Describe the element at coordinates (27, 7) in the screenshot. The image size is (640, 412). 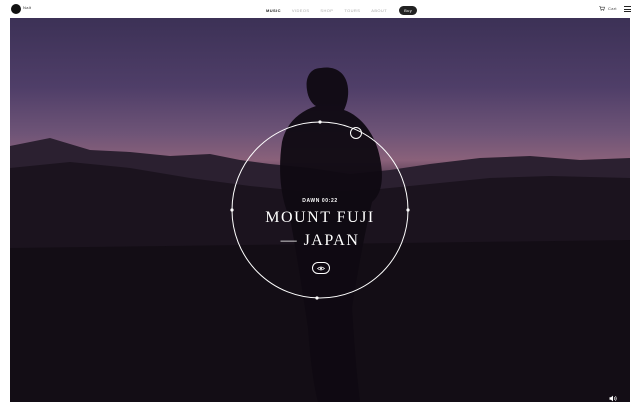
I see `brand-name: Nalt` at that location.